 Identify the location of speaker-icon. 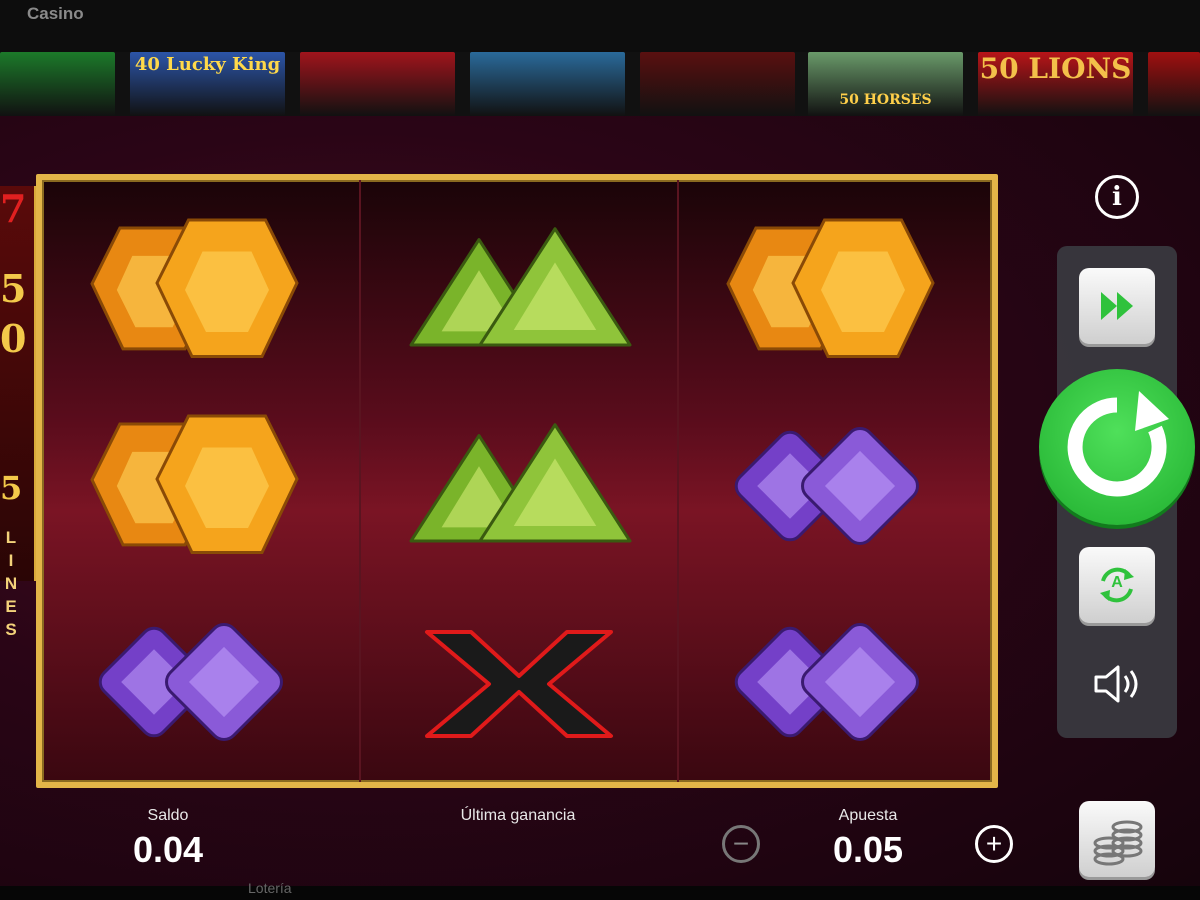
(1116, 684).